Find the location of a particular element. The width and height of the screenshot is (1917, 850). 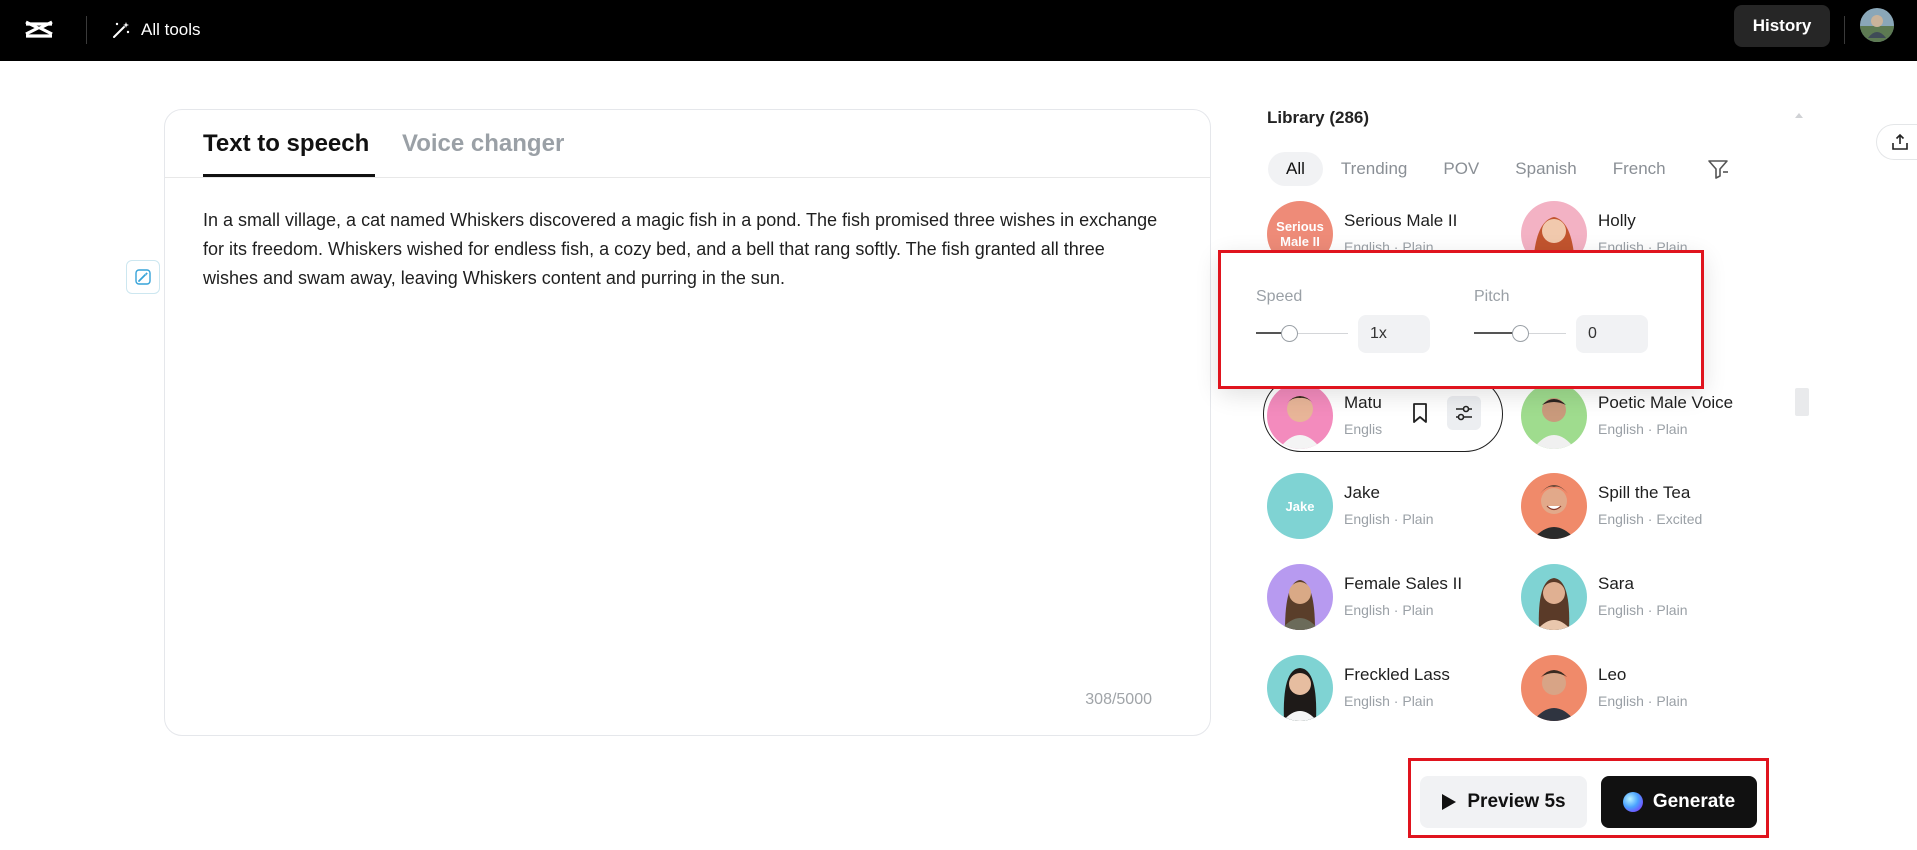

character-count: 308/5000 is located at coordinates (1118, 699).